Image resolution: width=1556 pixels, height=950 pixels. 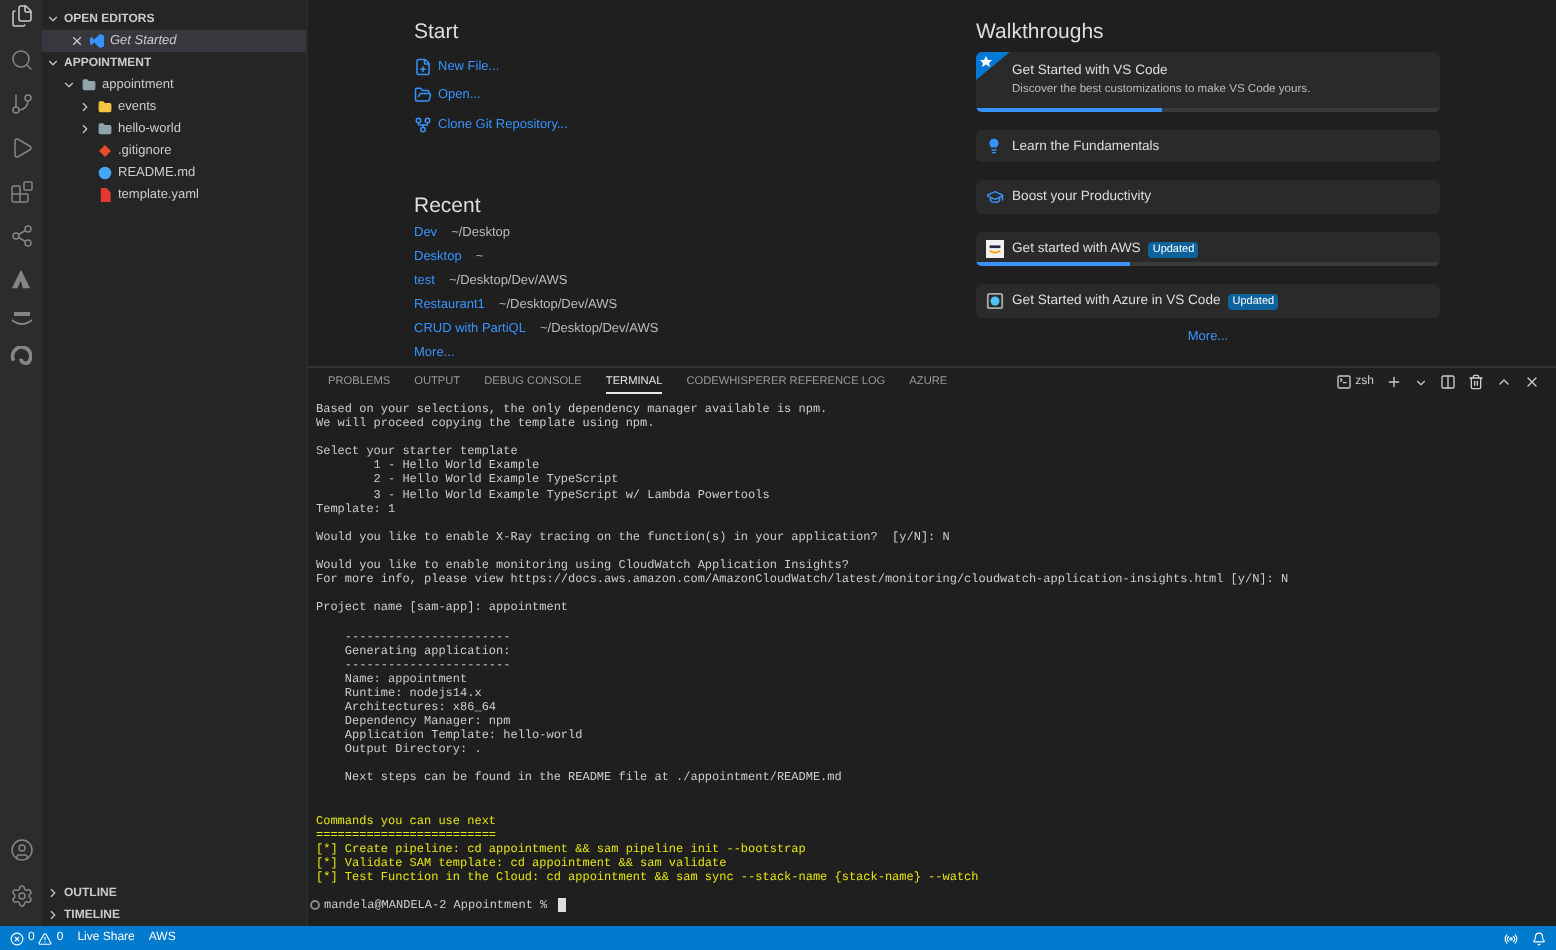 I want to click on graduation-cap-icon, so click(x=994, y=197).